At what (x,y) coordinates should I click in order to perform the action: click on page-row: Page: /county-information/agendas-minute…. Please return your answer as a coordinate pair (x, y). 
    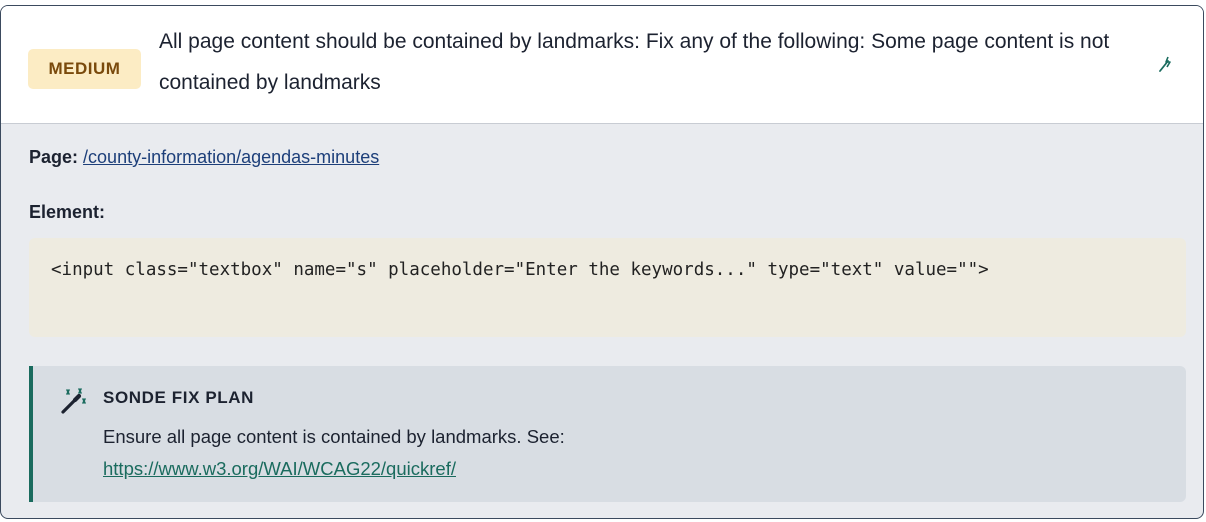
    Looking at the image, I should click on (204, 157).